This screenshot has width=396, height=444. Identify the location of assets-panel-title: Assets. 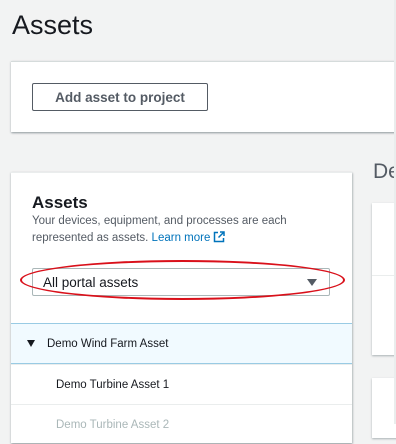
(60, 202).